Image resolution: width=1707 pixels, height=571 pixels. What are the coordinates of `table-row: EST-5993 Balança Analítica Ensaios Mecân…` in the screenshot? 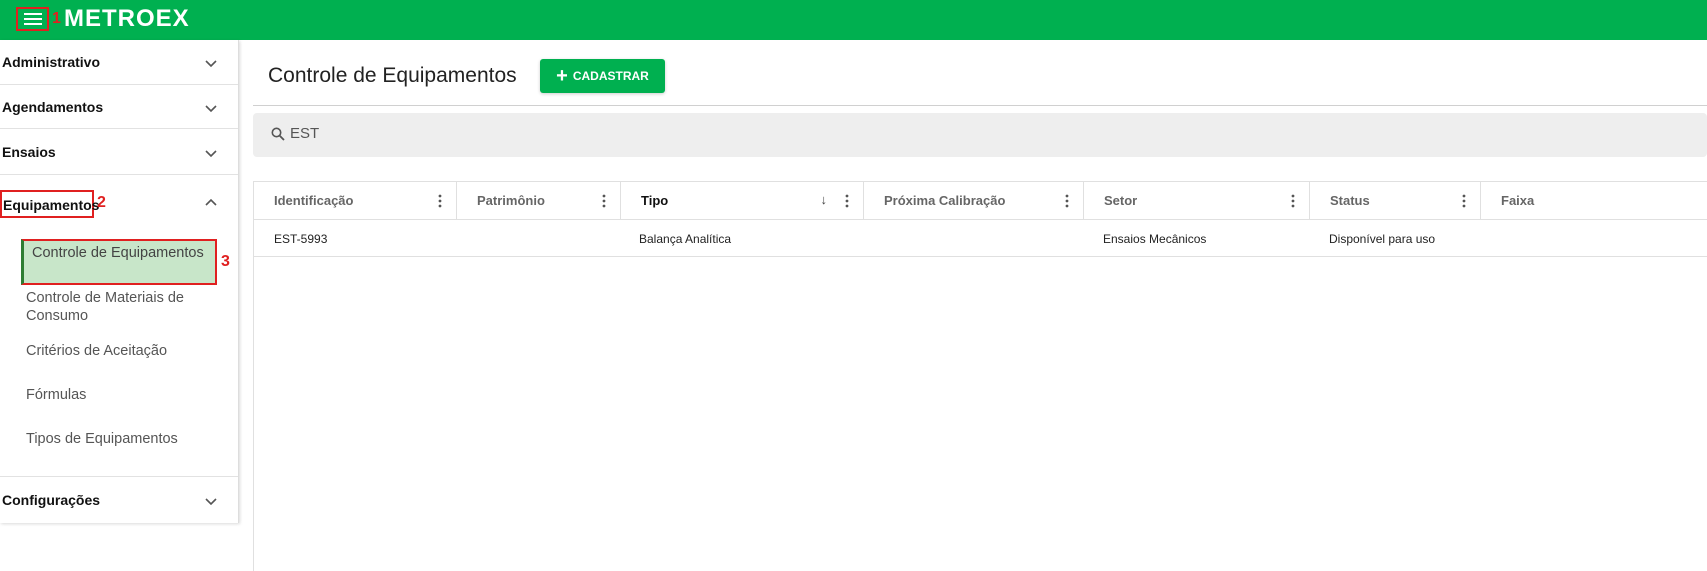 It's located at (980, 238).